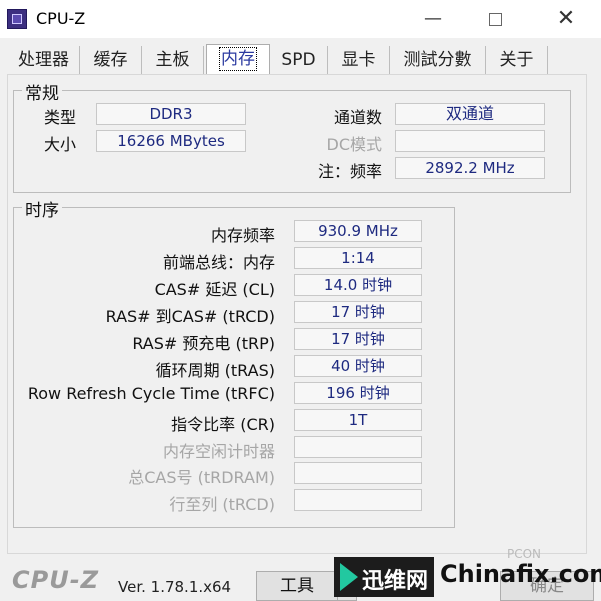 This screenshot has width=601, height=601. I want to click on watermark-site: Chinafix.com, so click(520, 574).